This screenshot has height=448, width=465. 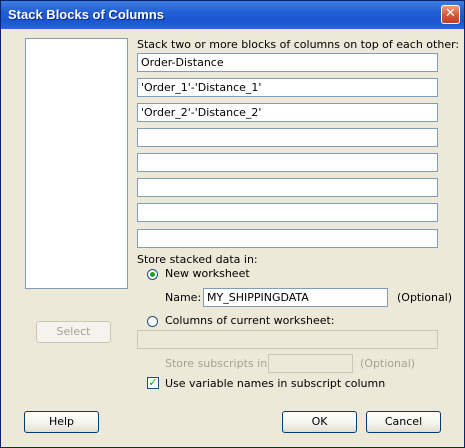 I want to click on use-variable-names-checkbox: ✓, so click(x=153, y=383).